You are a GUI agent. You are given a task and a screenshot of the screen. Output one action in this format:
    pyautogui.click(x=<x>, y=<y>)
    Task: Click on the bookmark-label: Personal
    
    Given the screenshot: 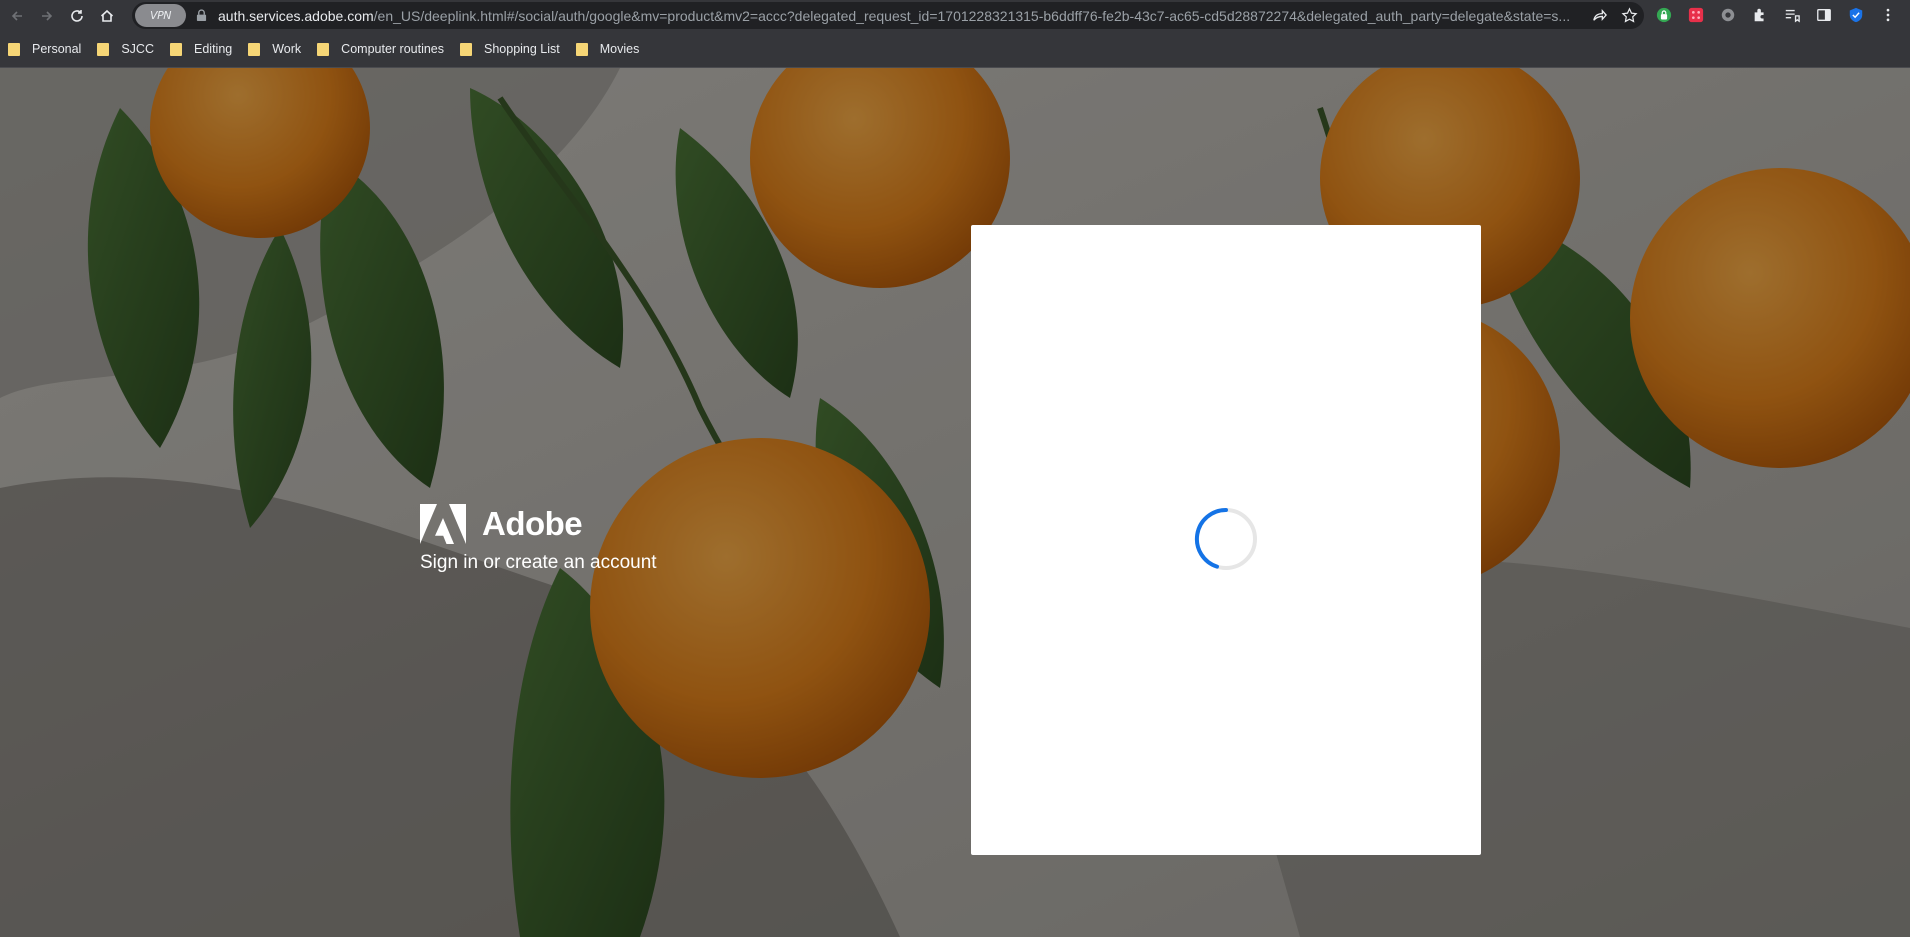 What is the action you would take?
    pyautogui.click(x=57, y=49)
    